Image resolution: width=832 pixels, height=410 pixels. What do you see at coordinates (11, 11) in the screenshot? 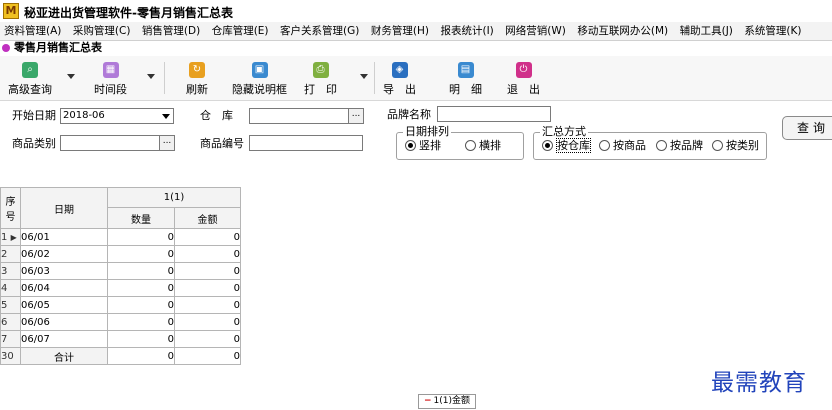
I see `app-logo-icon: M` at bounding box center [11, 11].